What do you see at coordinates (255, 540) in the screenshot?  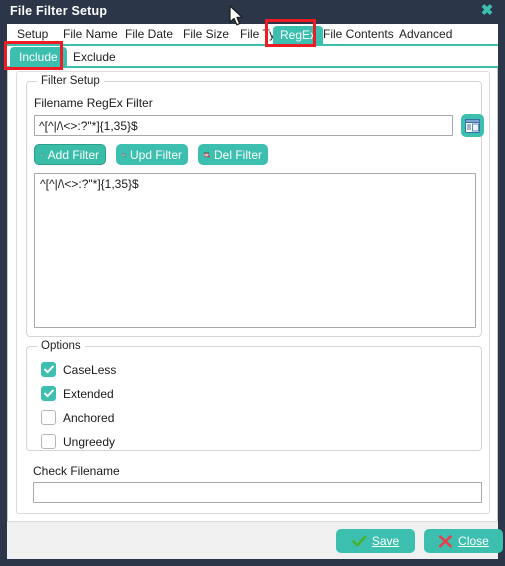 I see `dialog-footer: Save Close` at bounding box center [255, 540].